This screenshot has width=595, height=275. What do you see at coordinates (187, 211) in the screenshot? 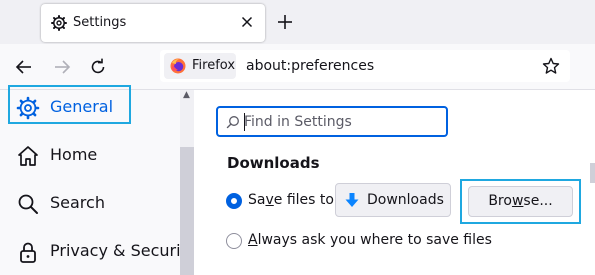
I see `sidebar-scrollbar-thumb` at bounding box center [187, 211].